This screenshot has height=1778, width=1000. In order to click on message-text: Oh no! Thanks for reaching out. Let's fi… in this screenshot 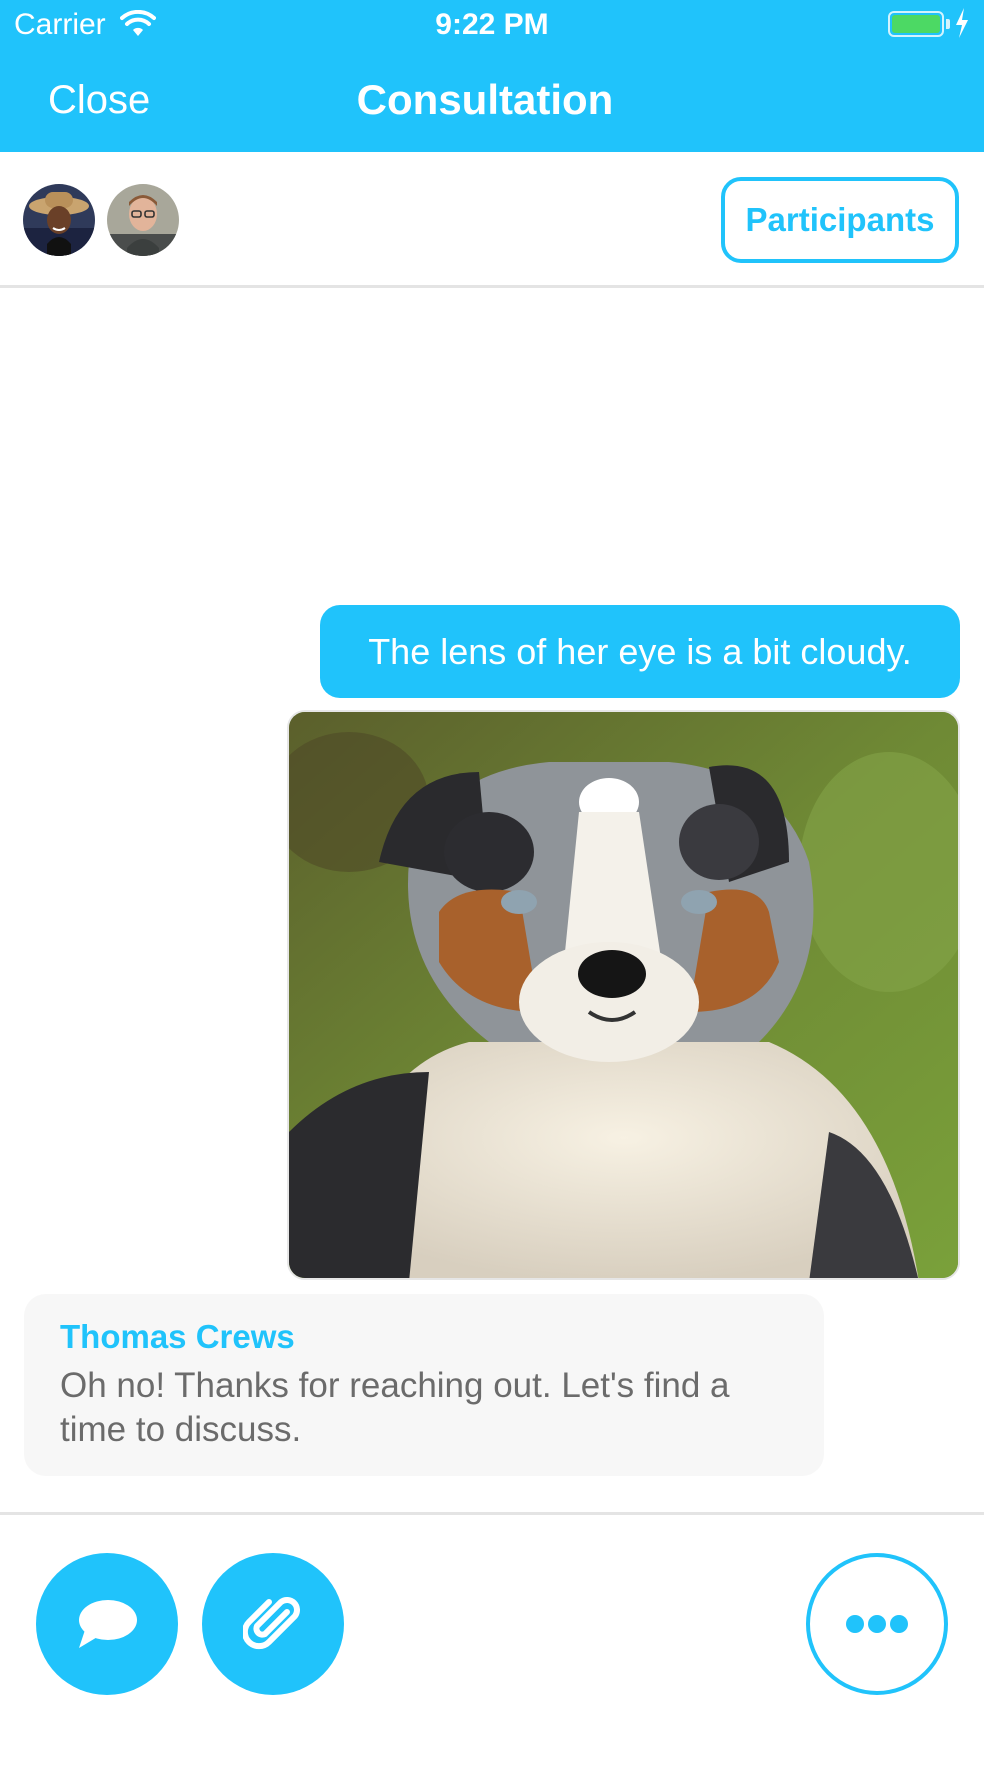, I will do `click(395, 1407)`.